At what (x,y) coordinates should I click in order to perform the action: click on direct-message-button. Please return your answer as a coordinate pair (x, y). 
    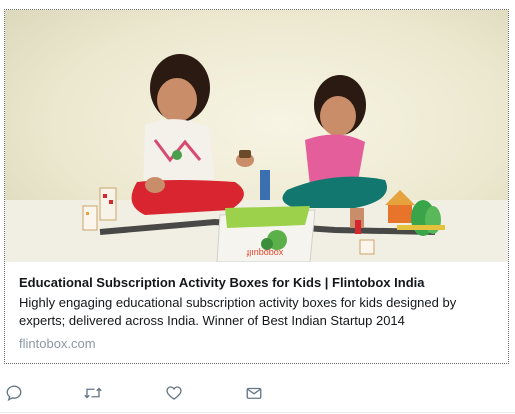
    Looking at the image, I should click on (254, 393).